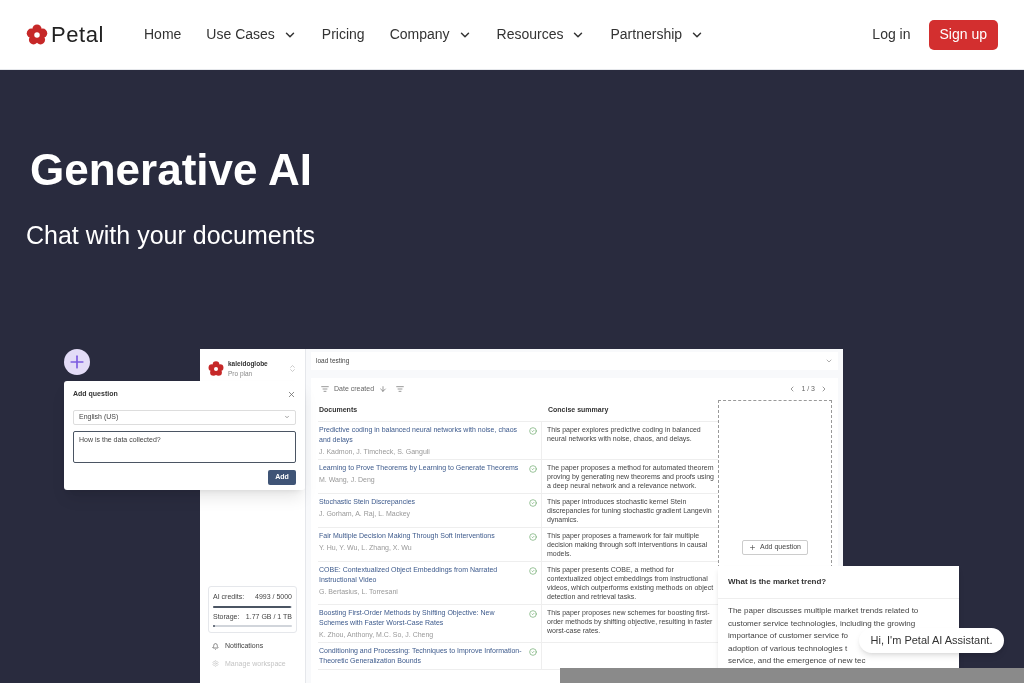  Describe the element at coordinates (171, 170) in the screenshot. I see `hero-title: Generative AI` at that location.